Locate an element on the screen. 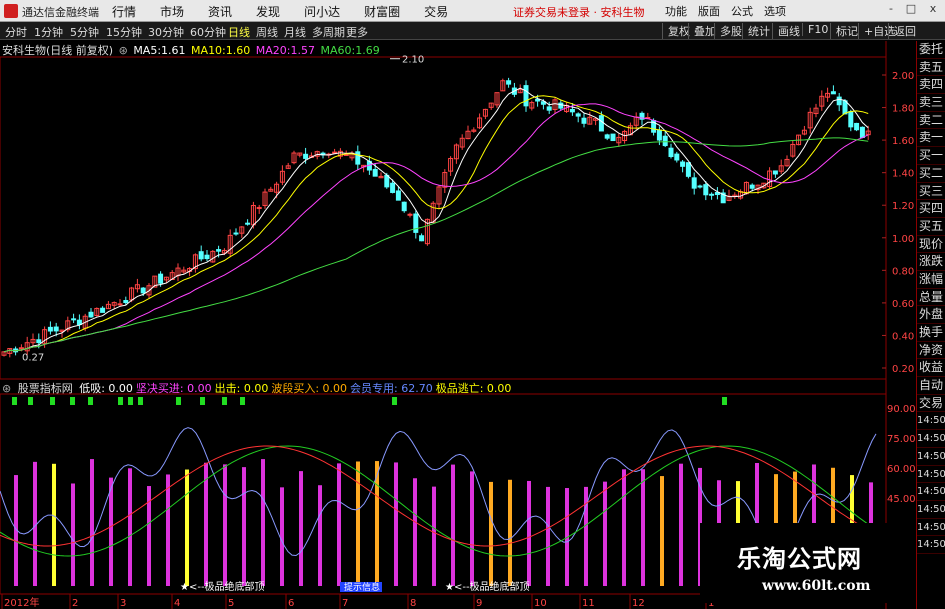 Image resolution: width=945 pixels, height=609 pixels. period-timeshare: 分时 is located at coordinates (16, 32).